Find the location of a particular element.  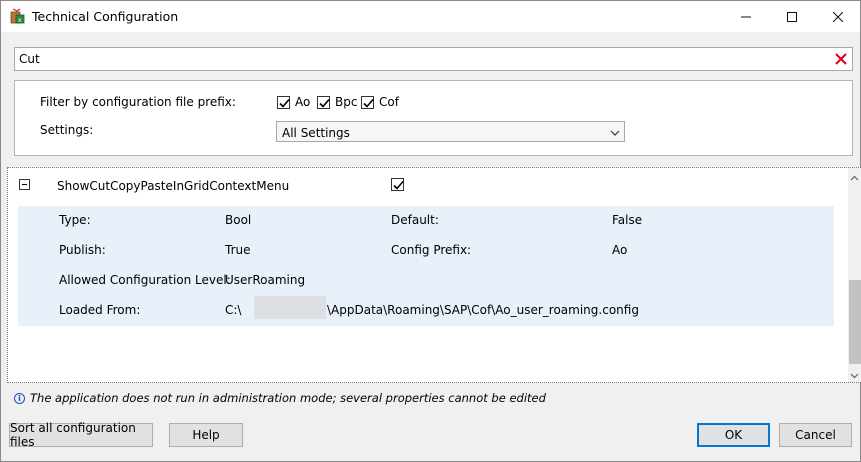

setting-name: ShowCutCopyPasteInGridContextMenu is located at coordinates (173, 186).